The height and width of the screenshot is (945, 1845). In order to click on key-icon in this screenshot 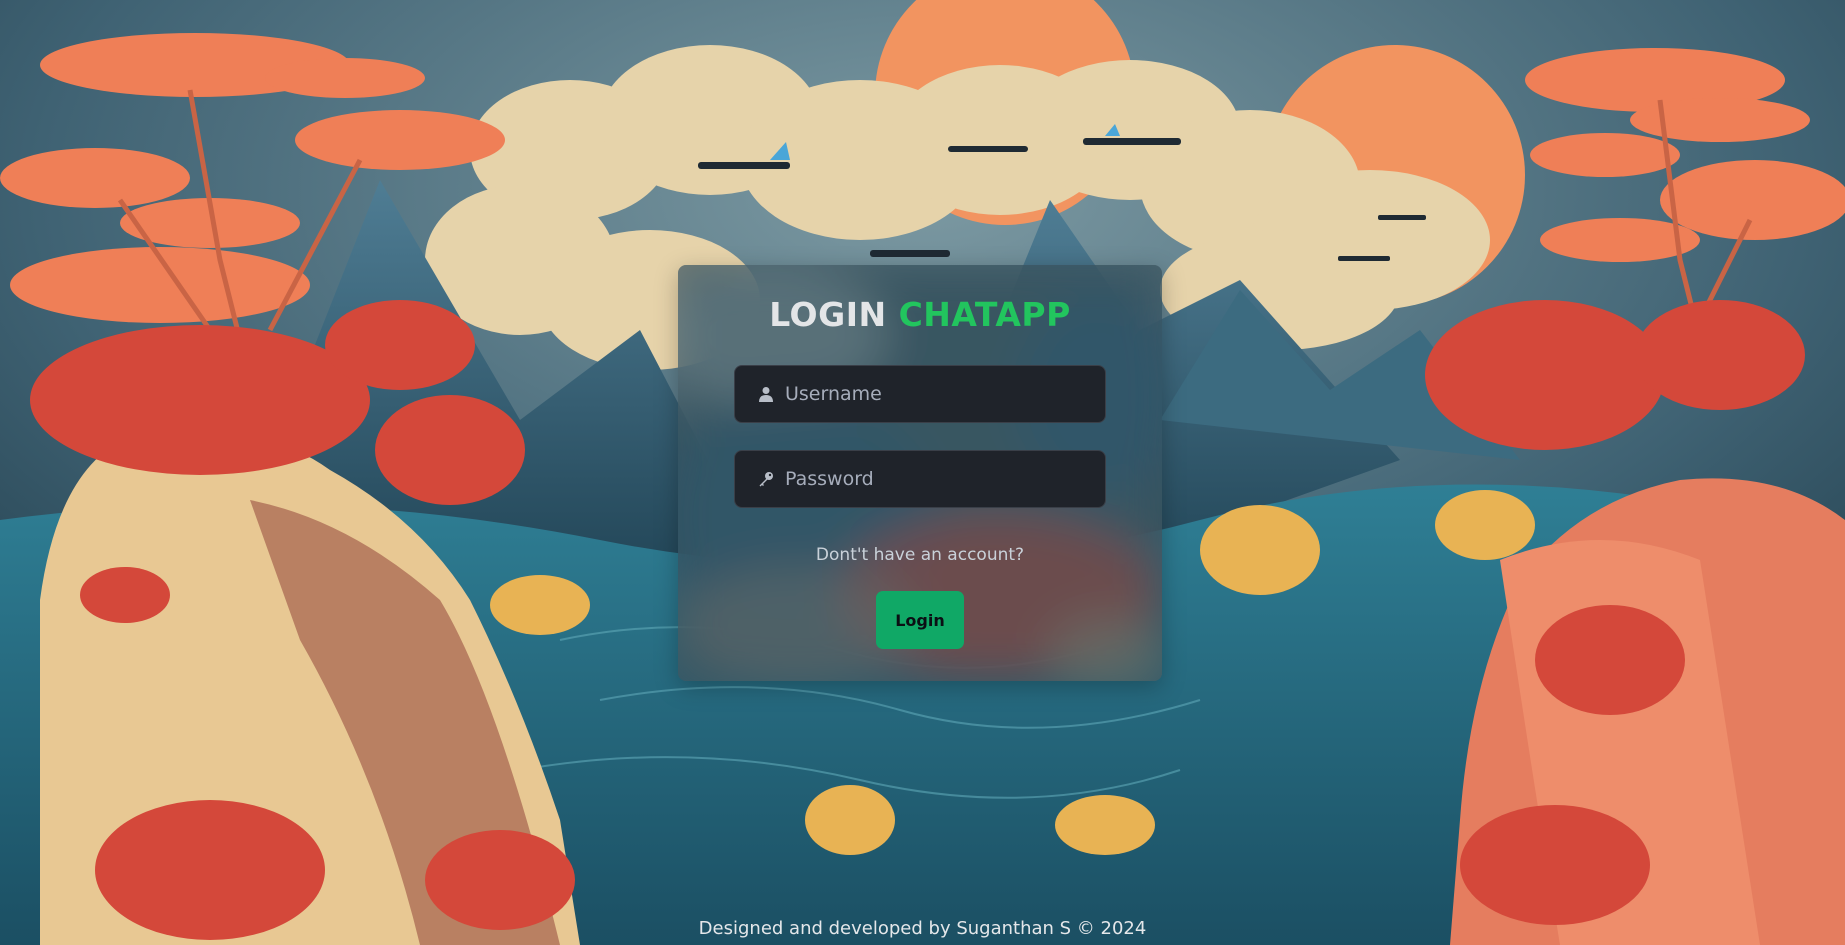, I will do `click(766, 479)`.